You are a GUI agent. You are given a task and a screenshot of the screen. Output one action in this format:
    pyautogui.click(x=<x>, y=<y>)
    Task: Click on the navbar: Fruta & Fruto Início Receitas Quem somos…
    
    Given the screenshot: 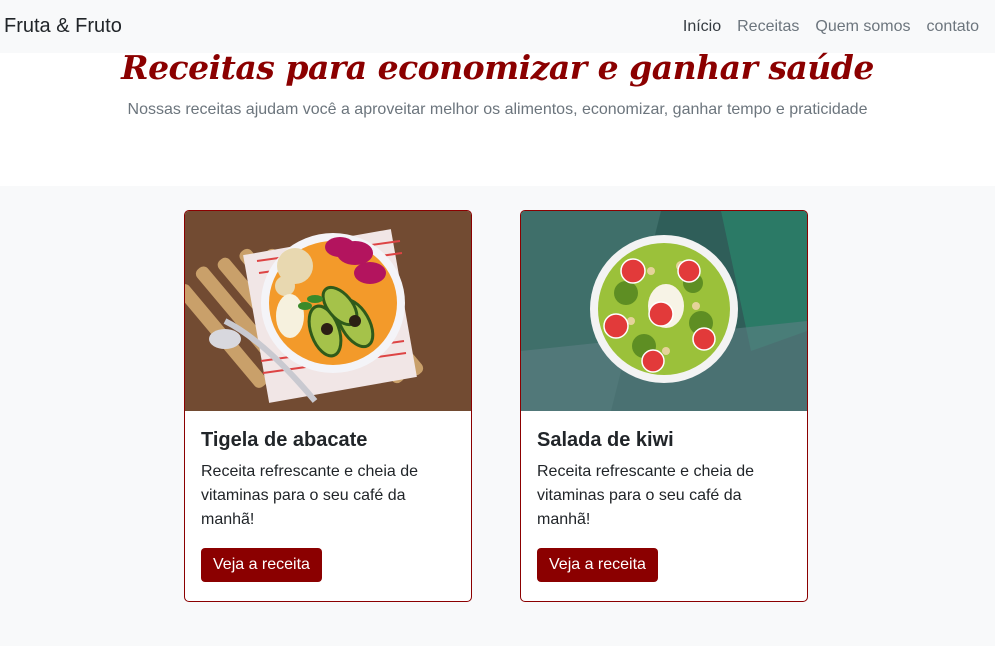 What is the action you would take?
    pyautogui.click(x=497, y=26)
    